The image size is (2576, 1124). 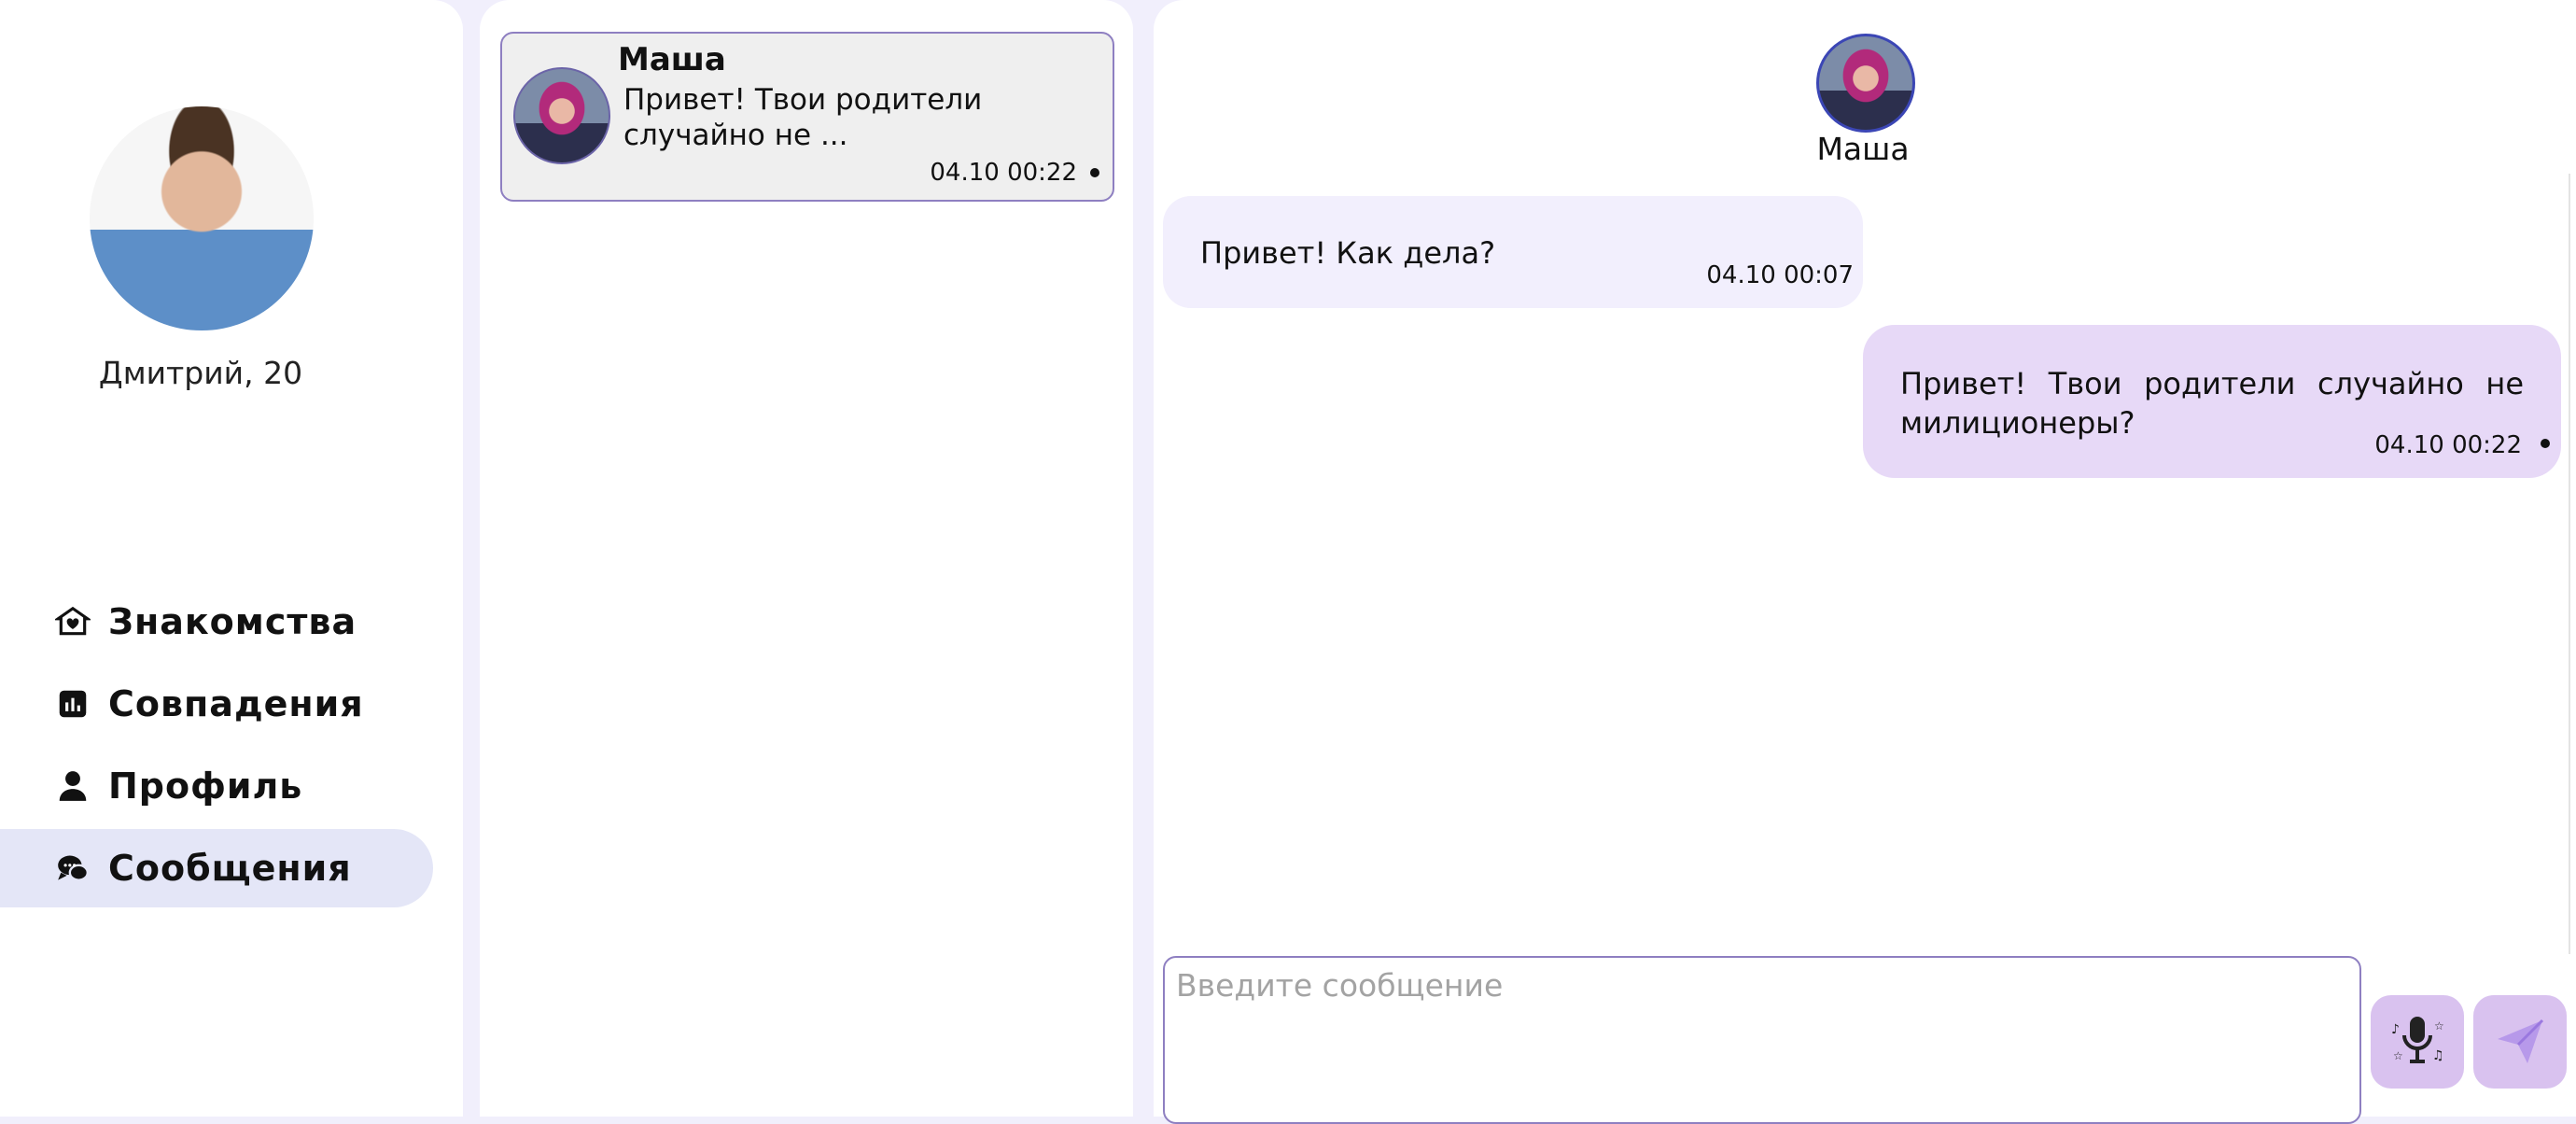 I want to click on send-icon, so click(x=2520, y=1042).